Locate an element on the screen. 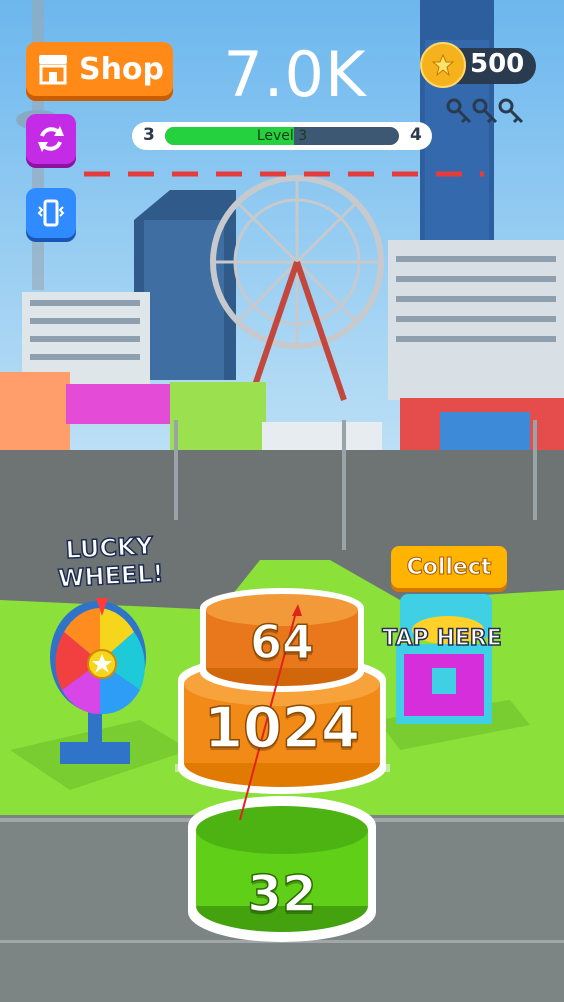 This screenshot has width=564, height=1002. keys-indicator is located at coordinates (485, 111).